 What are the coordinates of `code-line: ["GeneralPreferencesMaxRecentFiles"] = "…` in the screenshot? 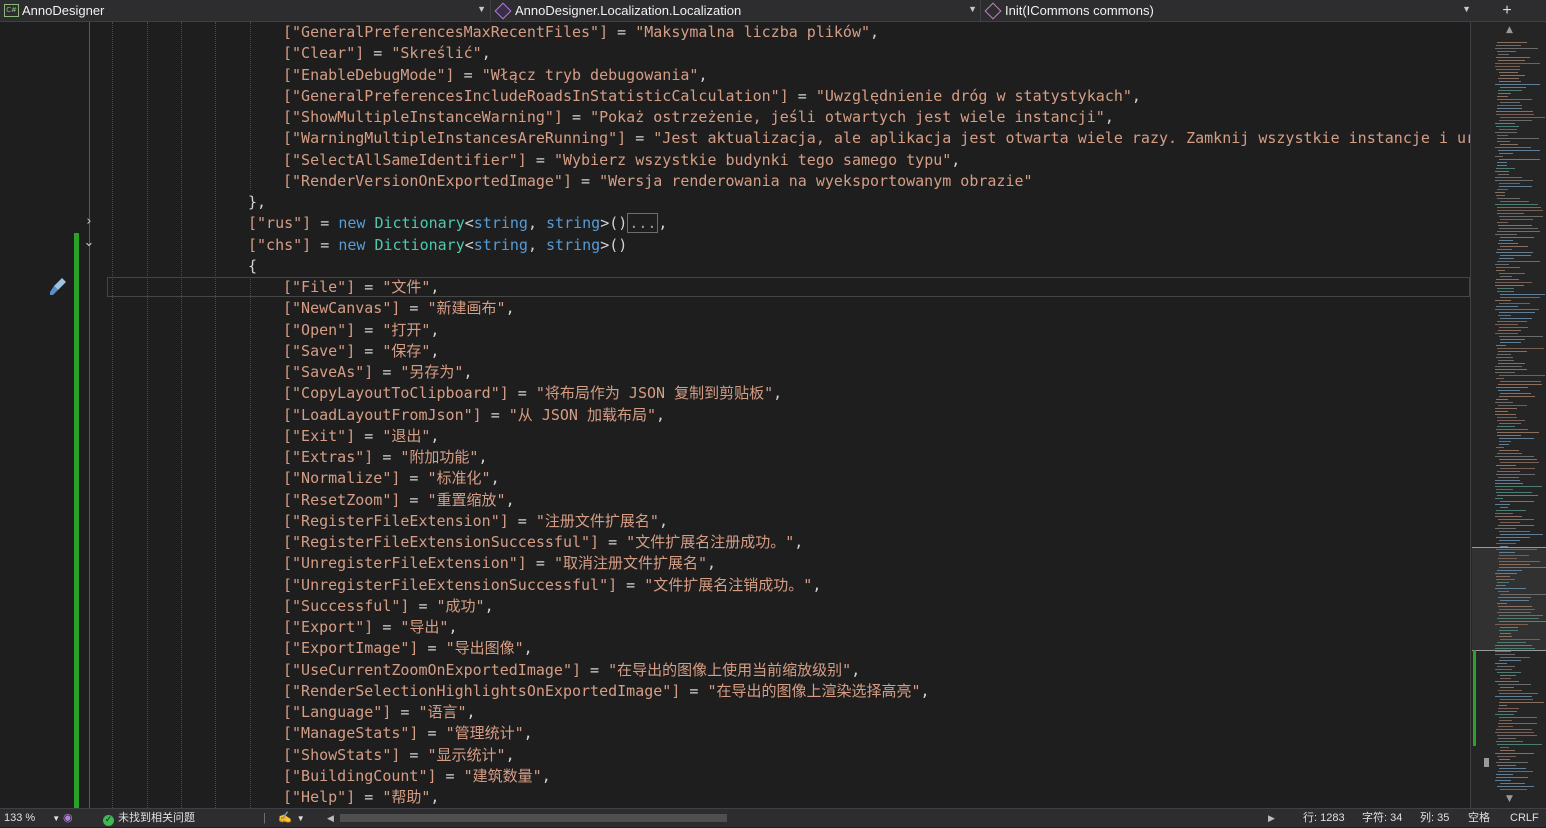 It's located at (581, 32).